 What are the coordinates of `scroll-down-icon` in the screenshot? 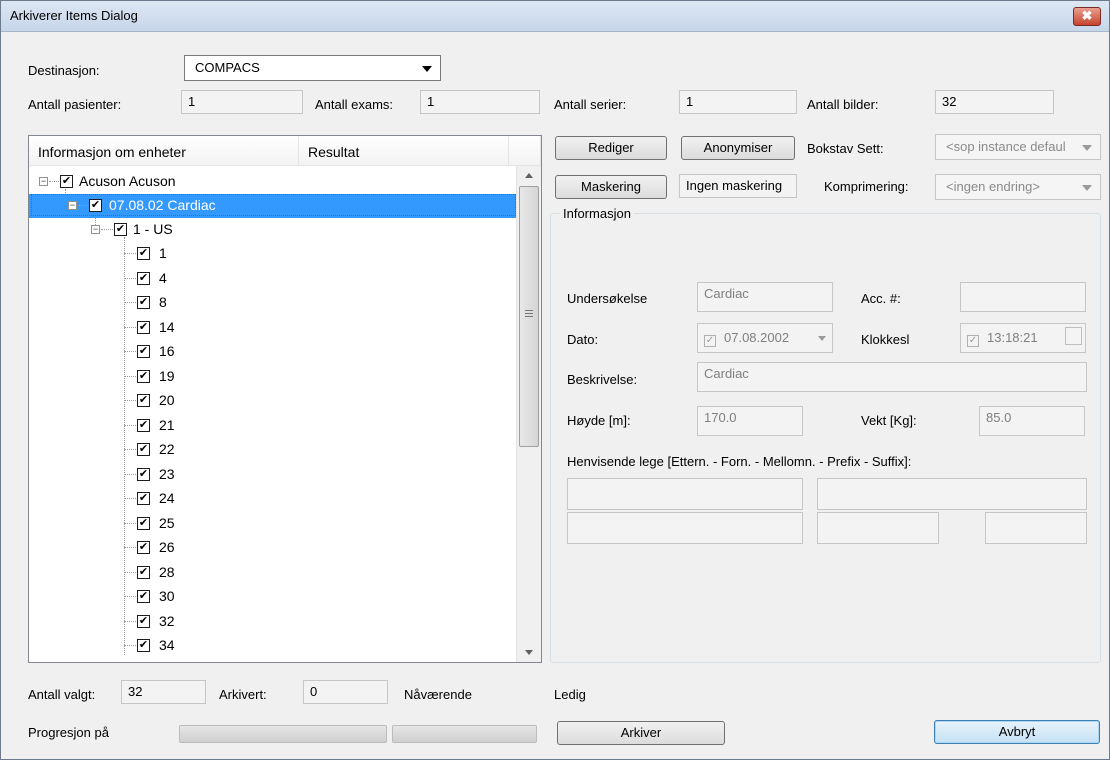 It's located at (529, 652).